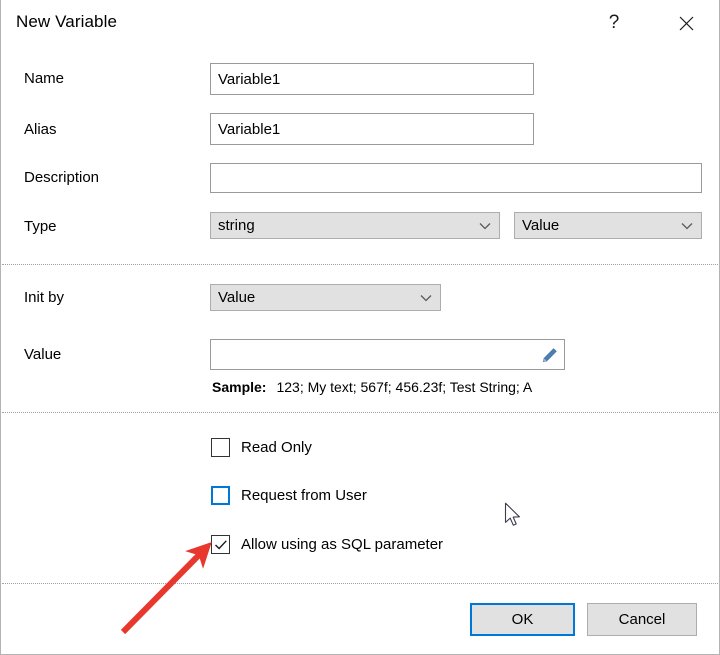  What do you see at coordinates (512, 514) in the screenshot?
I see `mouse-cursor` at bounding box center [512, 514].